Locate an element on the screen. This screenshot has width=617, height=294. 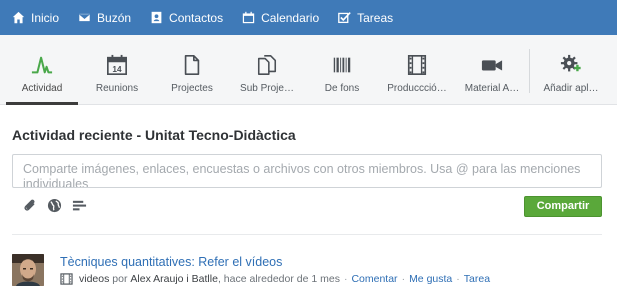
feed-item-time: , hace alrededor de 1 mes is located at coordinates (278, 279).